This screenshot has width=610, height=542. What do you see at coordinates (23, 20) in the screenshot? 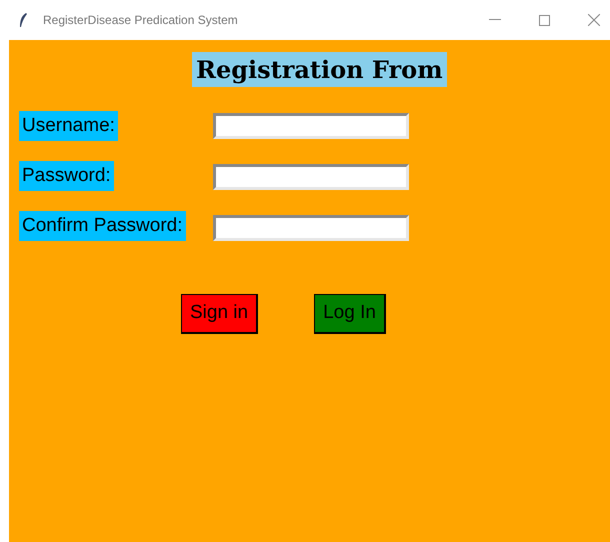
I see `feather-icon` at bounding box center [23, 20].